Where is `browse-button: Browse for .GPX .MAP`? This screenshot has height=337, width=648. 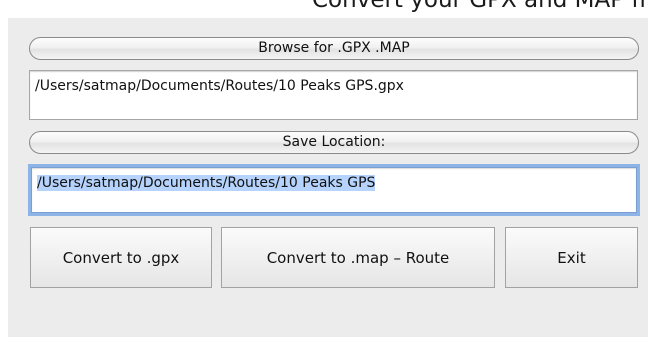
browse-button: Browse for .GPX .MAP is located at coordinates (334, 48).